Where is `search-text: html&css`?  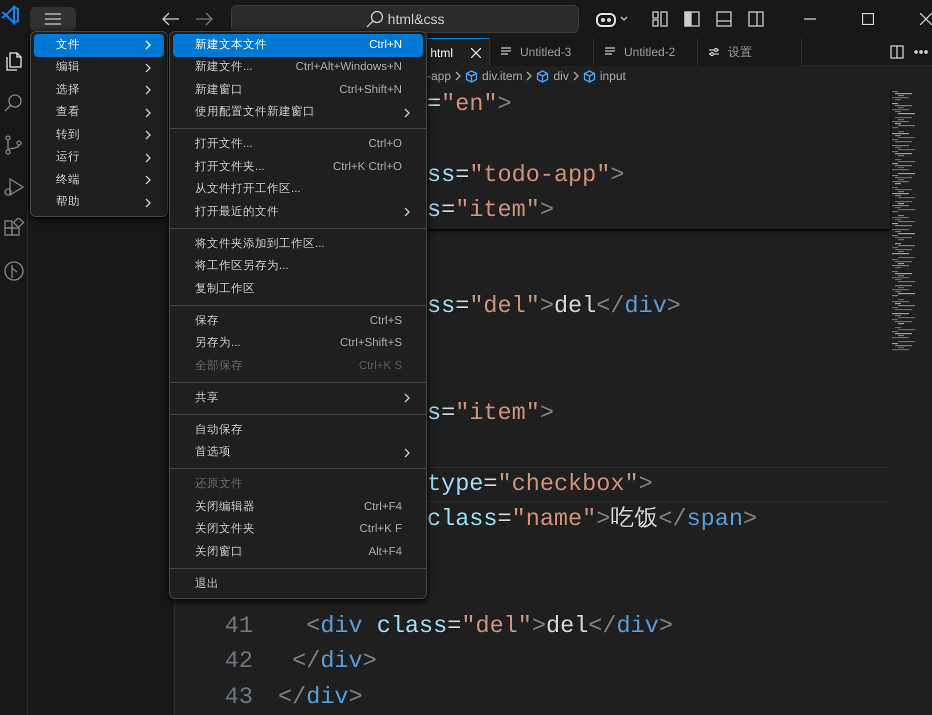
search-text: html&css is located at coordinates (416, 19).